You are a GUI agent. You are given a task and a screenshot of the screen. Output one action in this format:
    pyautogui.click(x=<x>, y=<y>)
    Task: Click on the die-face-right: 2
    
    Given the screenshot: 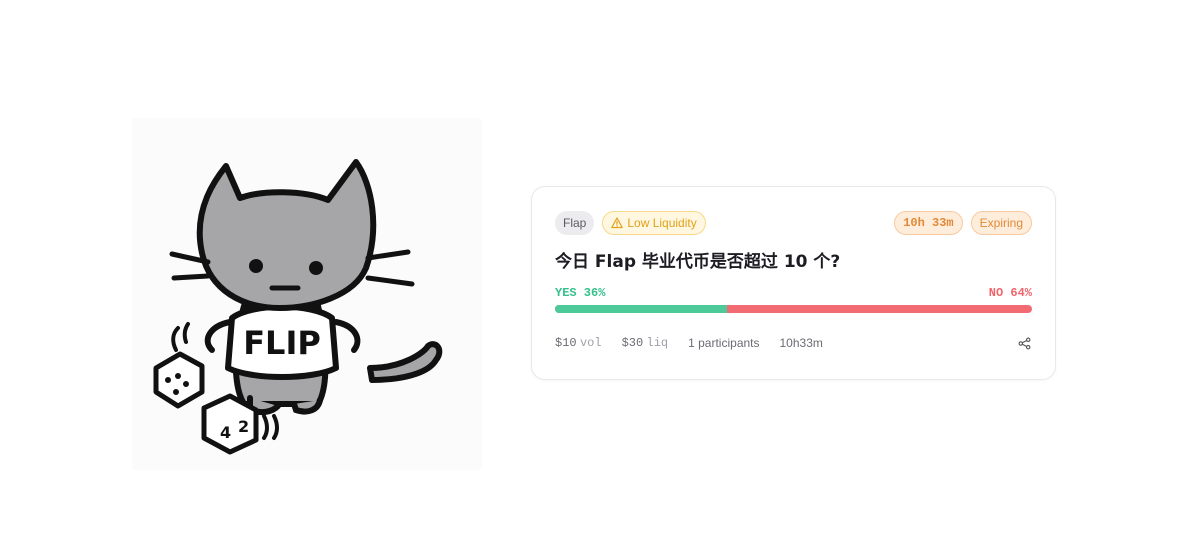 What is the action you would take?
    pyautogui.click(x=243, y=426)
    